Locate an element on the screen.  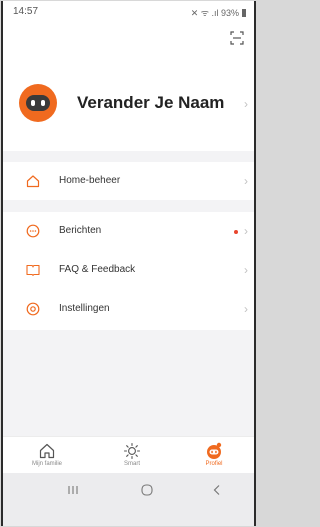
menu-label-settings: Instellingen is located at coordinates (84, 308).